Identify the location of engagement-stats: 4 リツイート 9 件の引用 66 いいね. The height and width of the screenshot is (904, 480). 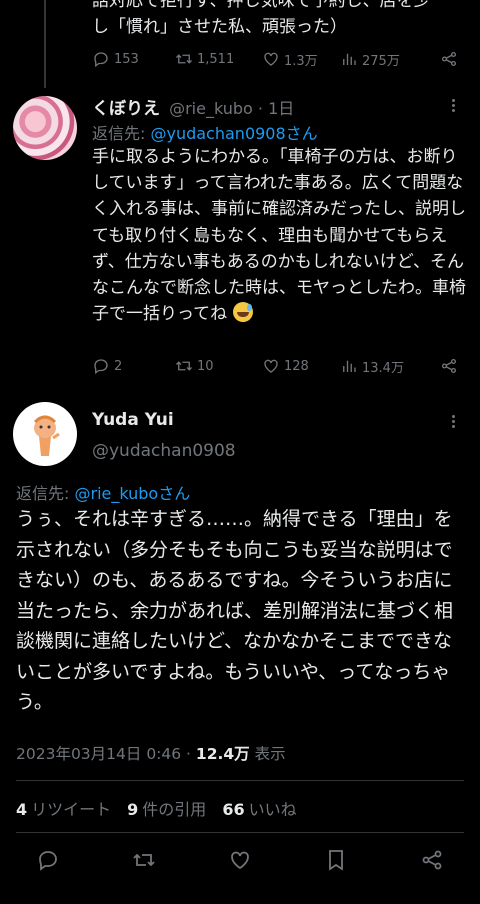
(156, 808).